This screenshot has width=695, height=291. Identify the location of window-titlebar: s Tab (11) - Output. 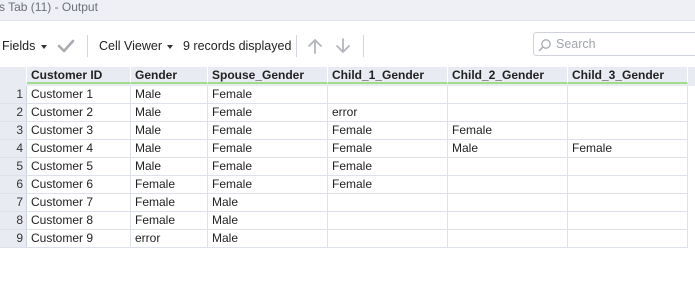
(347, 10).